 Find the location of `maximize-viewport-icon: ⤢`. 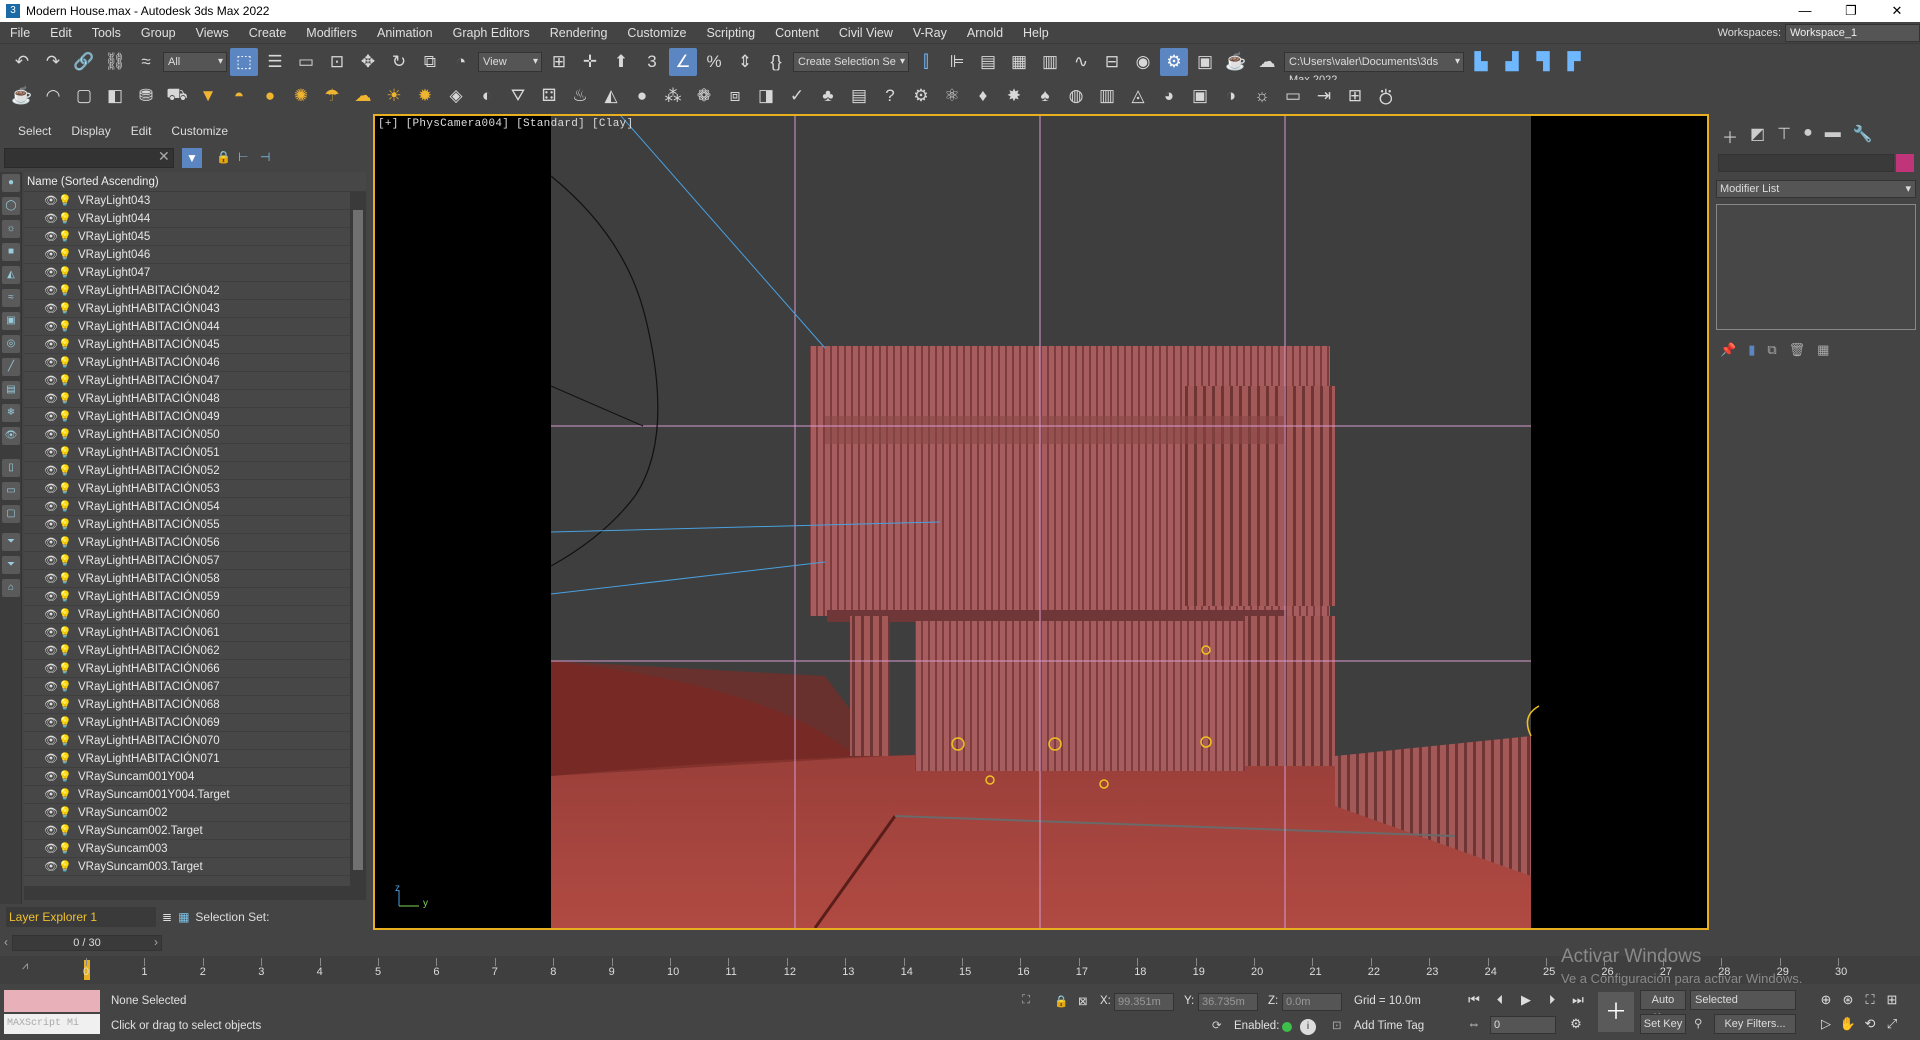

maximize-viewport-icon: ⤢ is located at coordinates (1892, 1024).